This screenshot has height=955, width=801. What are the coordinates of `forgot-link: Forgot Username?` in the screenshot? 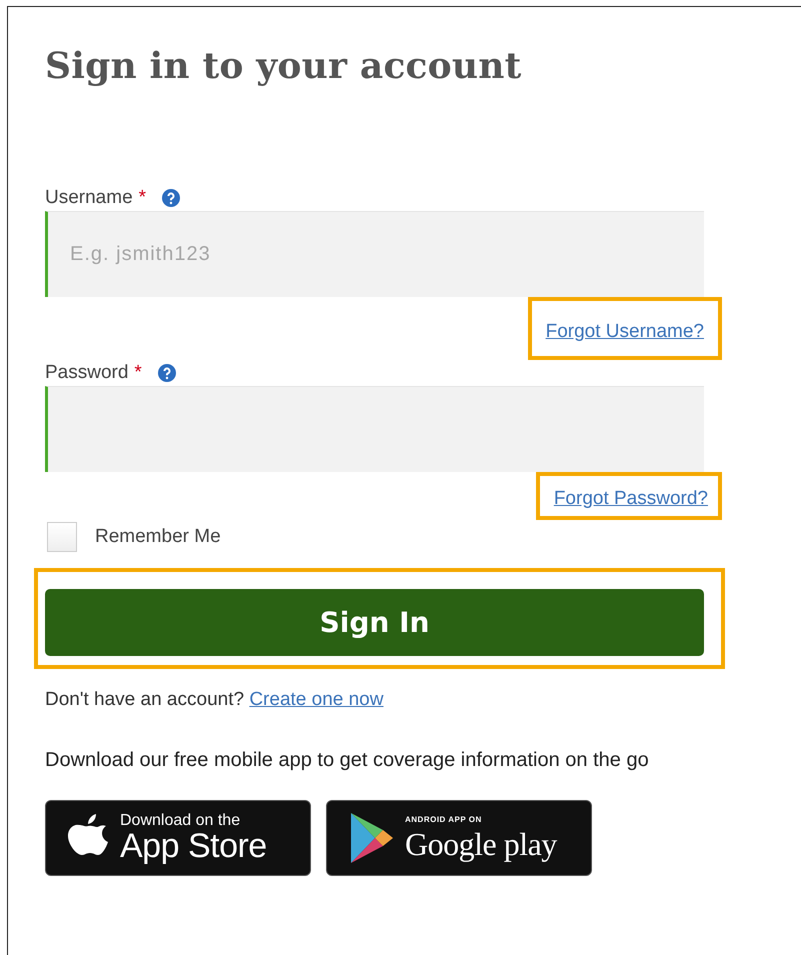 It's located at (625, 331).